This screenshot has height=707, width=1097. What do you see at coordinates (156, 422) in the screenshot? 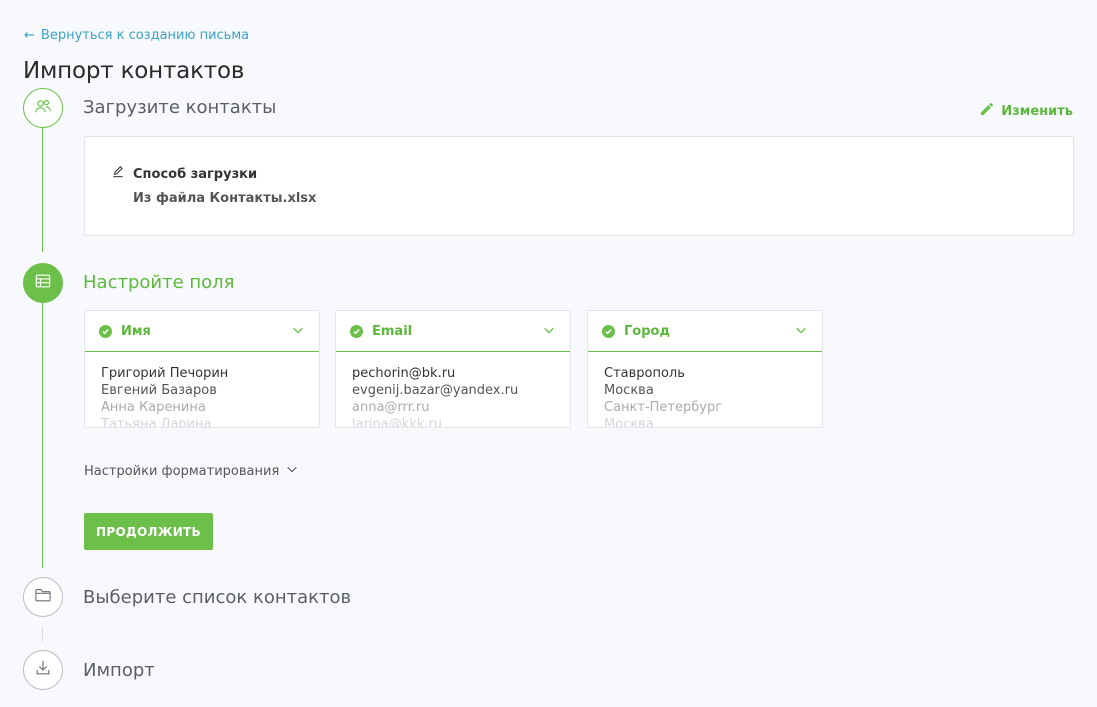
I see `preview-value: Татьяна Ларина` at bounding box center [156, 422].